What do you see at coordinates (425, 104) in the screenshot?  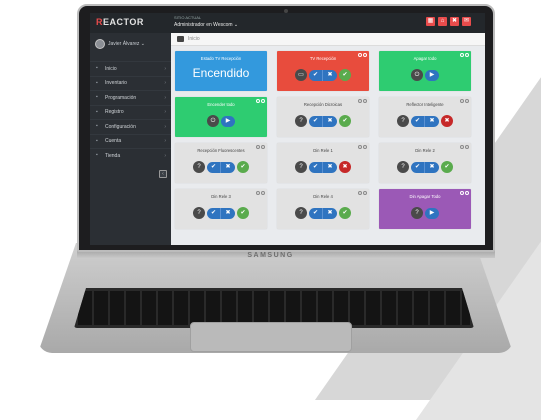 I see `card-title: Reflector Inteligente` at bounding box center [425, 104].